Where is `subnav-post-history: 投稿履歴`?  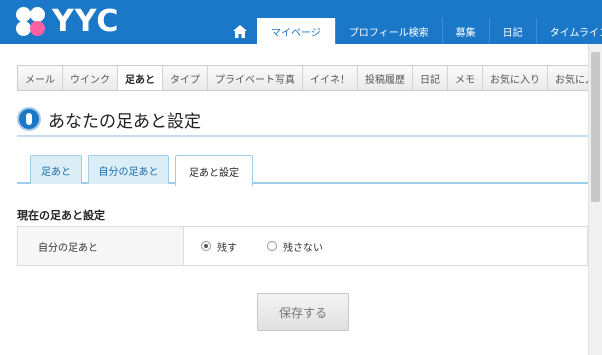 subnav-post-history: 投稿履歴 is located at coordinates (385, 78).